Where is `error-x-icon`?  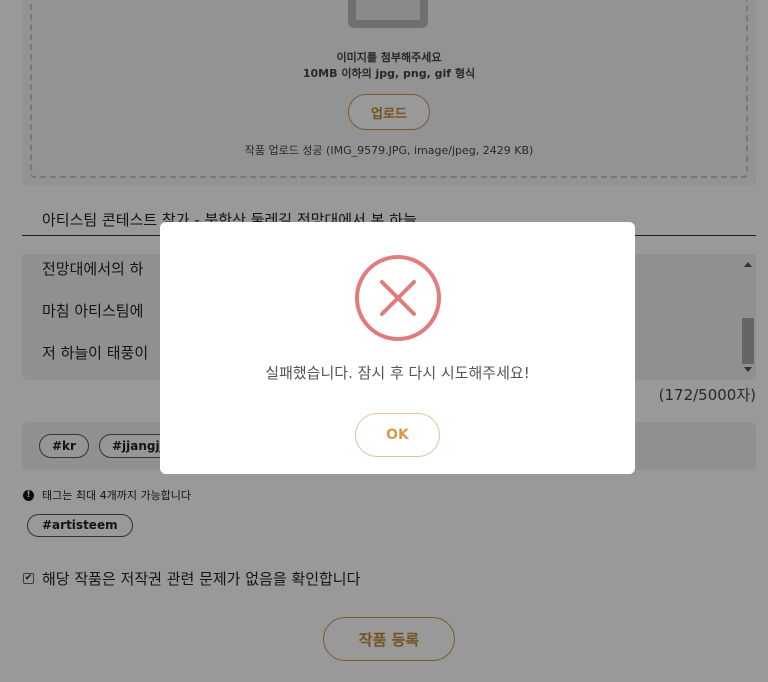 error-x-icon is located at coordinates (398, 298).